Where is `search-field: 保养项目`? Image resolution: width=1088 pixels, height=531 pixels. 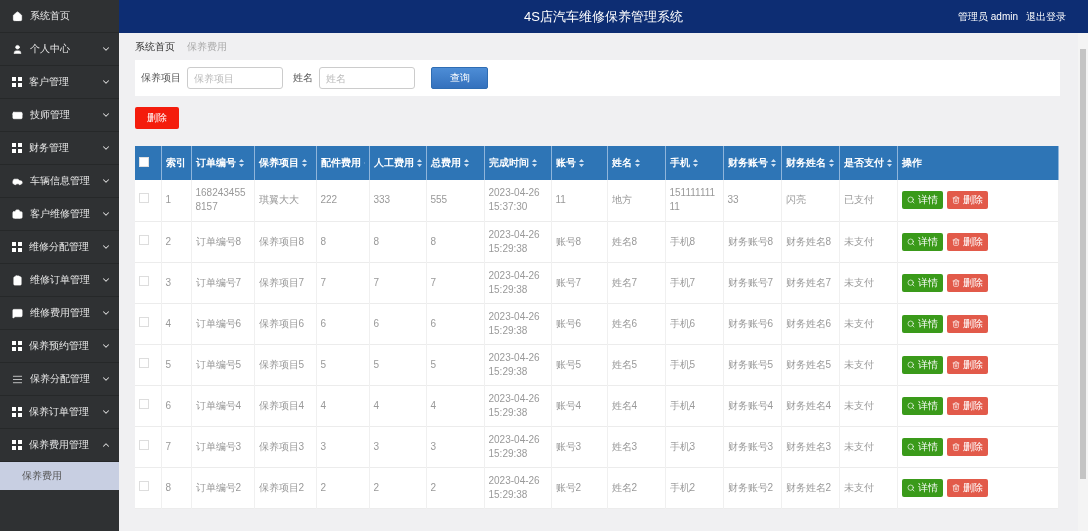
search-field: 保养项目 is located at coordinates (235, 78).